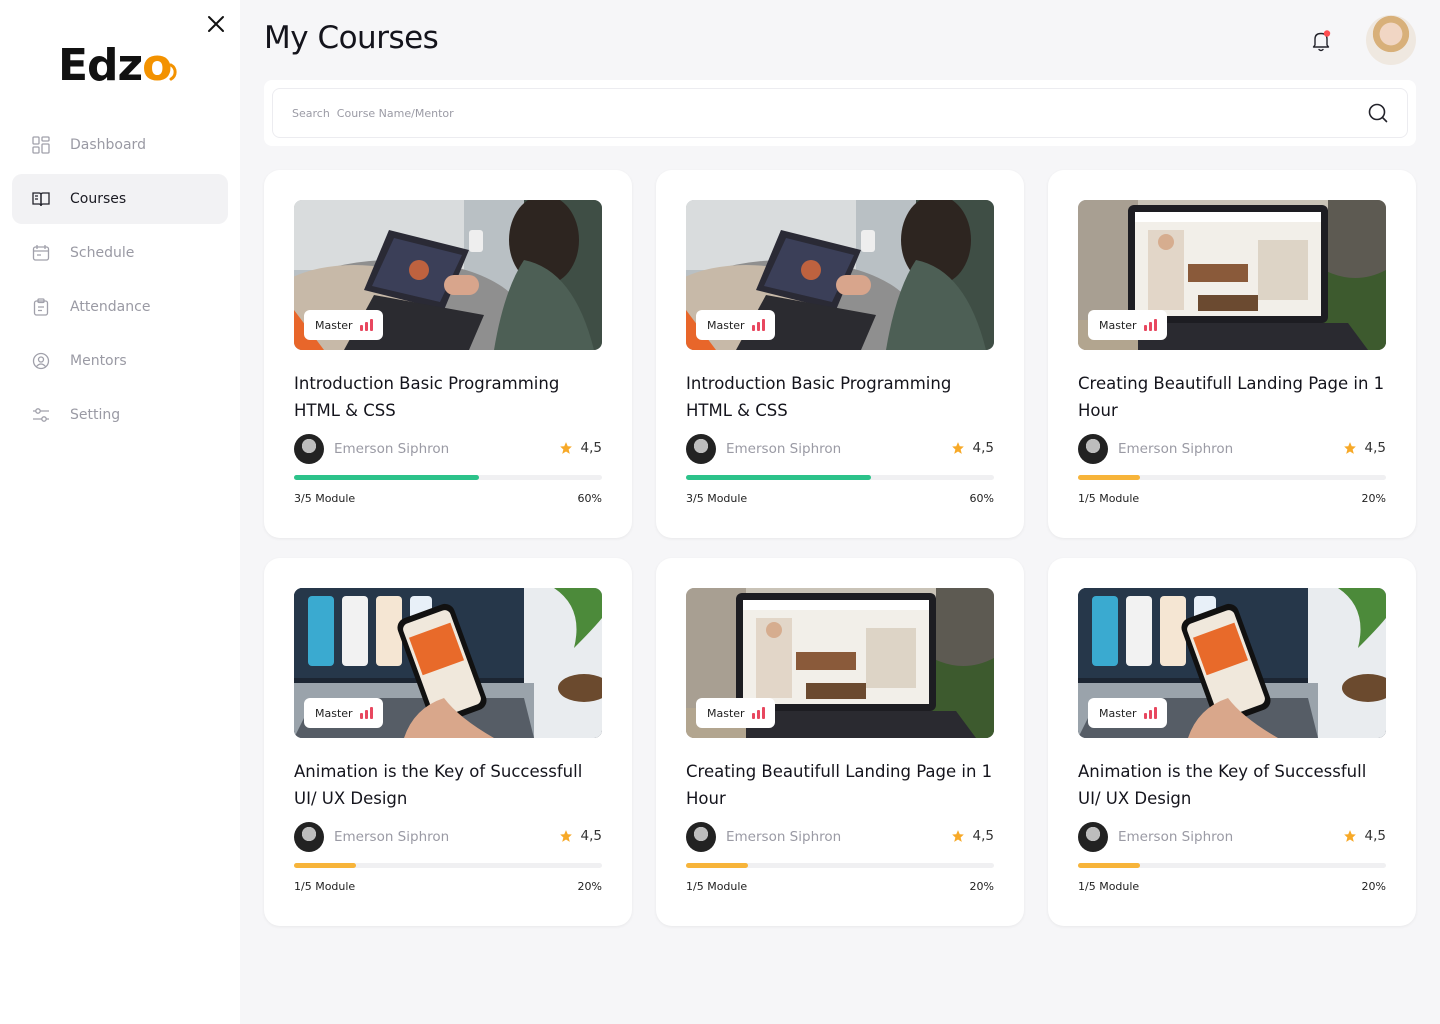  What do you see at coordinates (41, 145) in the screenshot?
I see `dashboard-icon` at bounding box center [41, 145].